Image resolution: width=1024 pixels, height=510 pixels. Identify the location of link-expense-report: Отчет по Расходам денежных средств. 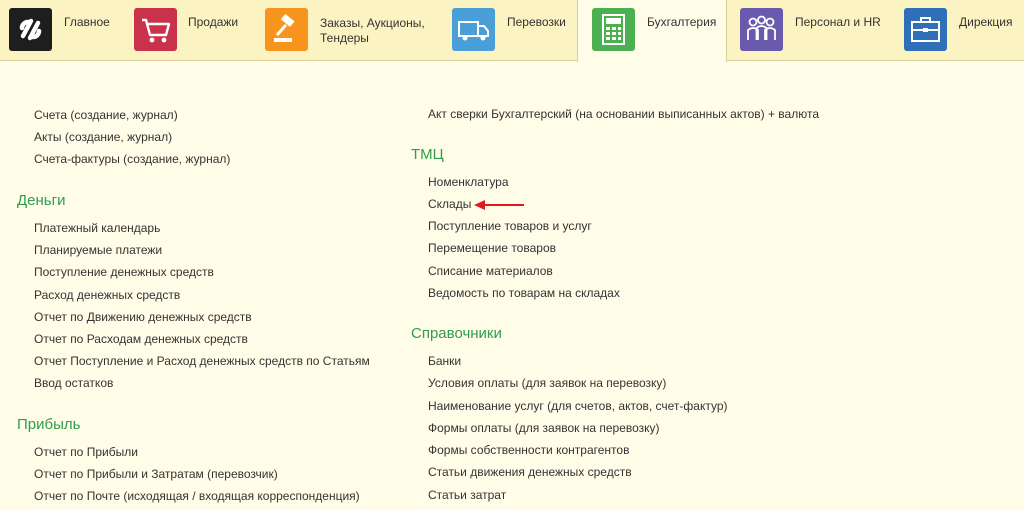
(141, 339).